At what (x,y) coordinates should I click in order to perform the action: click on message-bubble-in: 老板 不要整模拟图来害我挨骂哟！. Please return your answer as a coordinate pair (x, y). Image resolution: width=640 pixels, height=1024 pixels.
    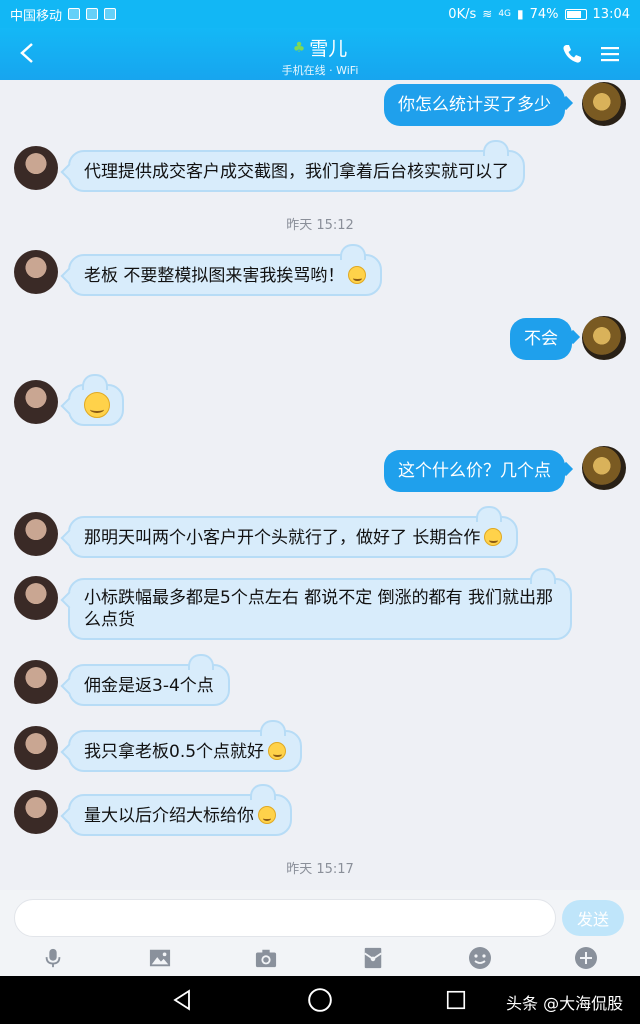
    Looking at the image, I should click on (225, 270).